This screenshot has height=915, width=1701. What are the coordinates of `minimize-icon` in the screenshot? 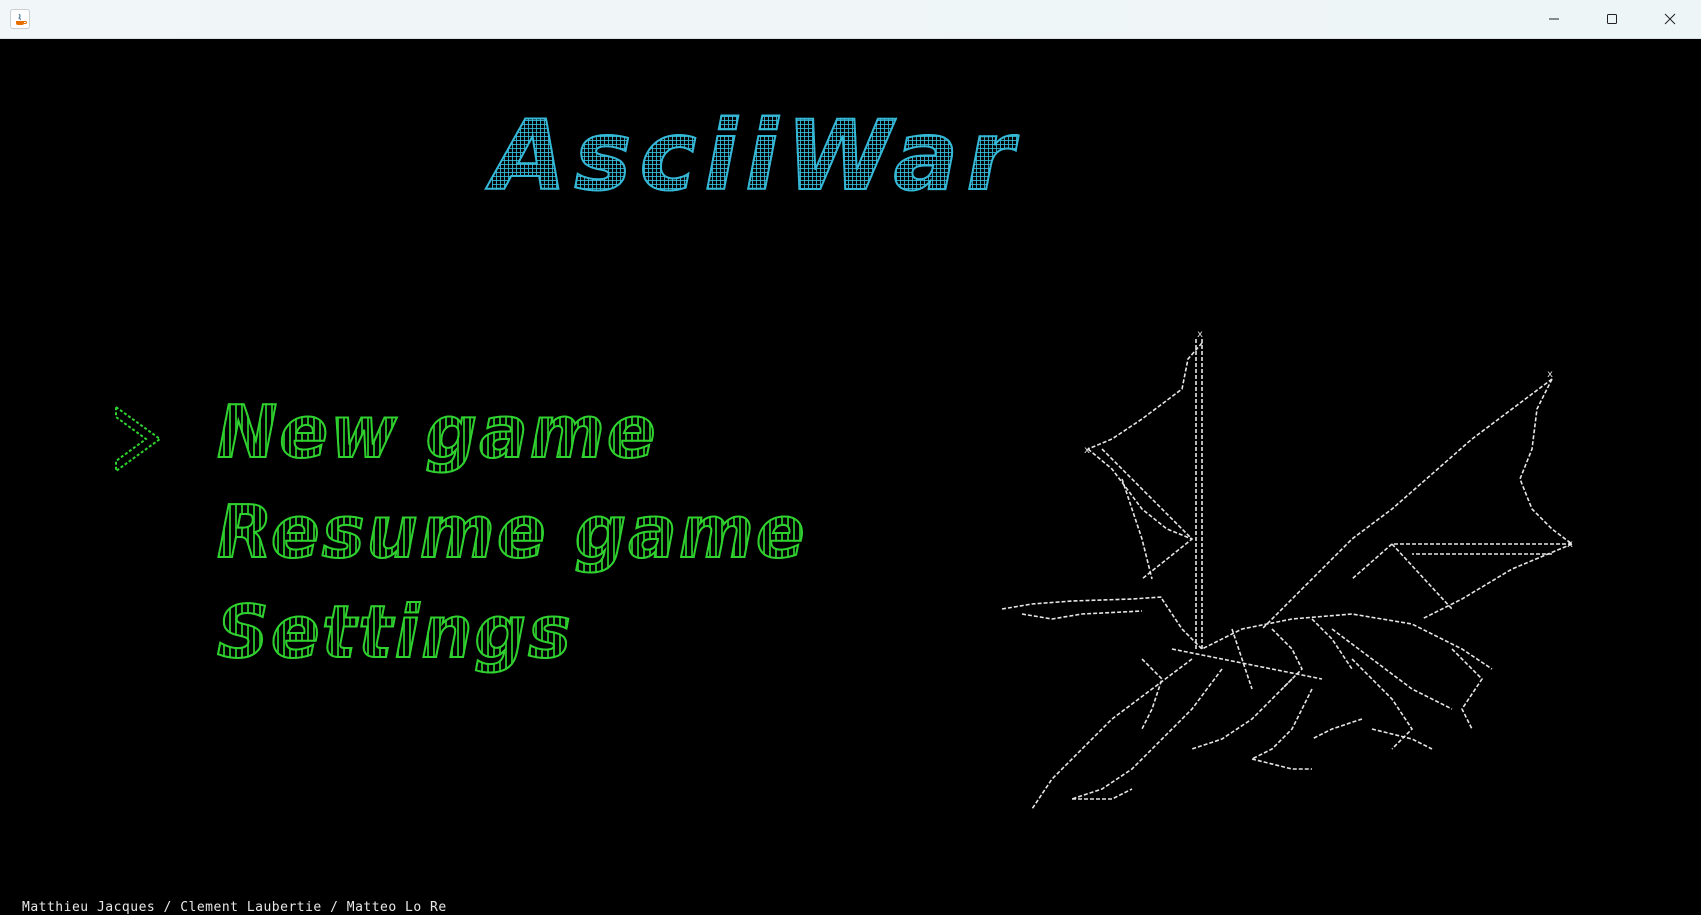 It's located at (1554, 19).